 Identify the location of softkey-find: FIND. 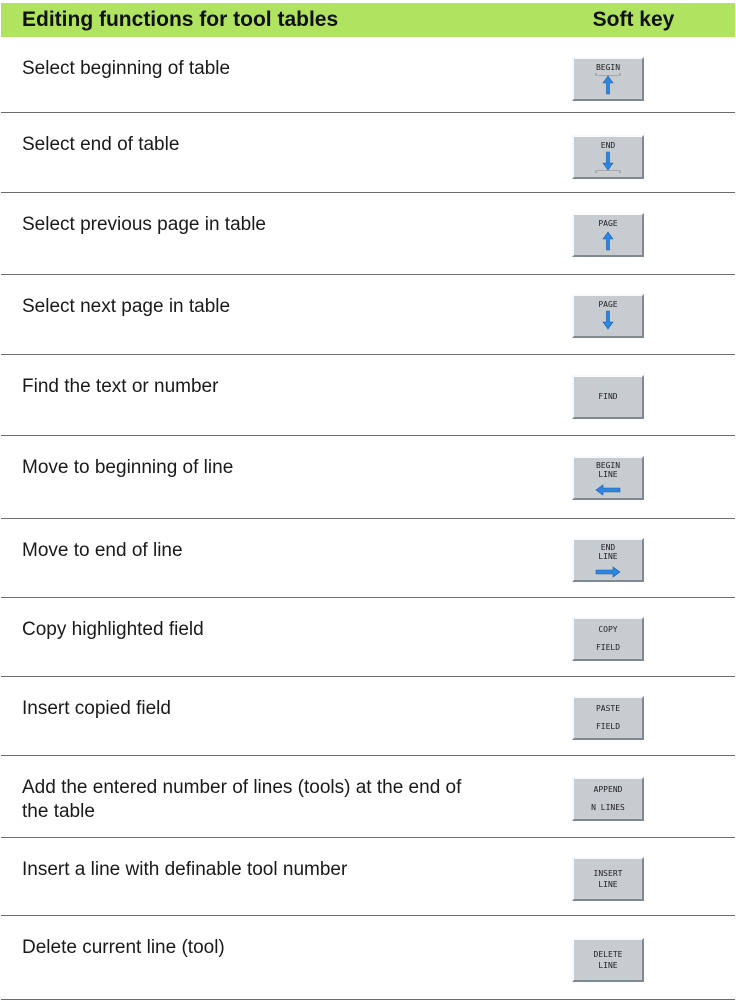
(608, 397).